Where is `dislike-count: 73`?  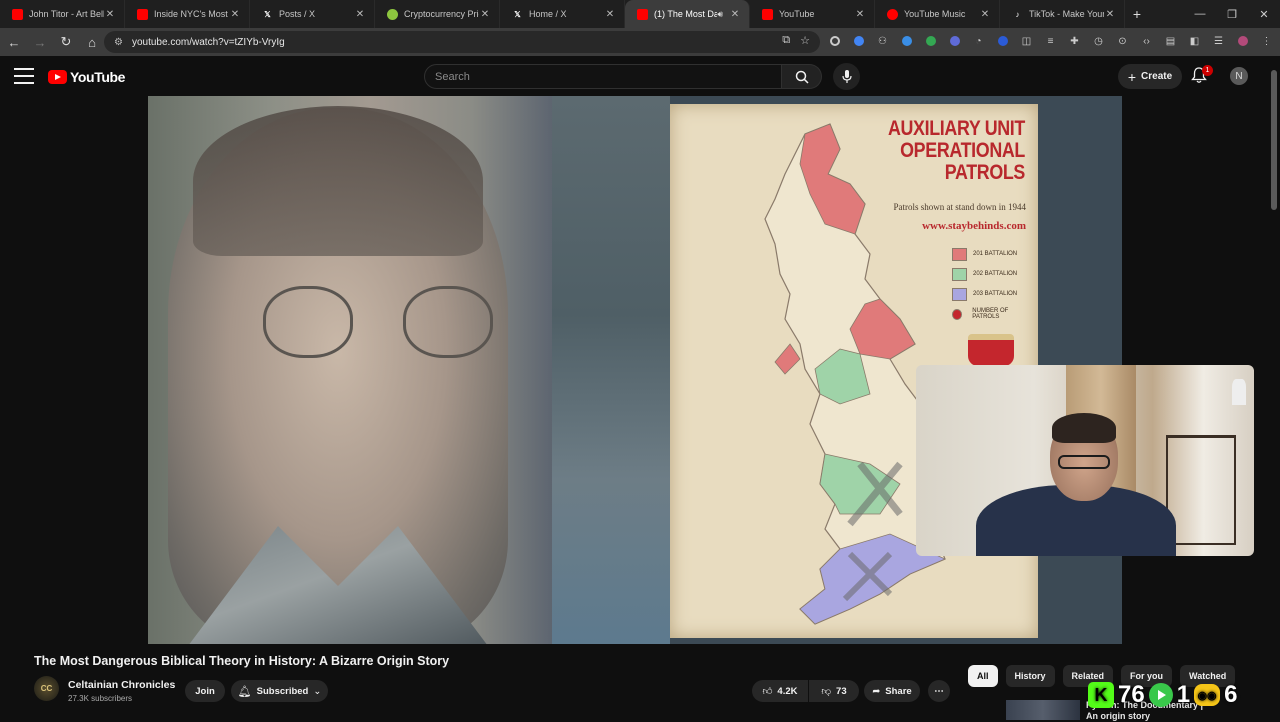
dislike-count: 73 is located at coordinates (841, 691).